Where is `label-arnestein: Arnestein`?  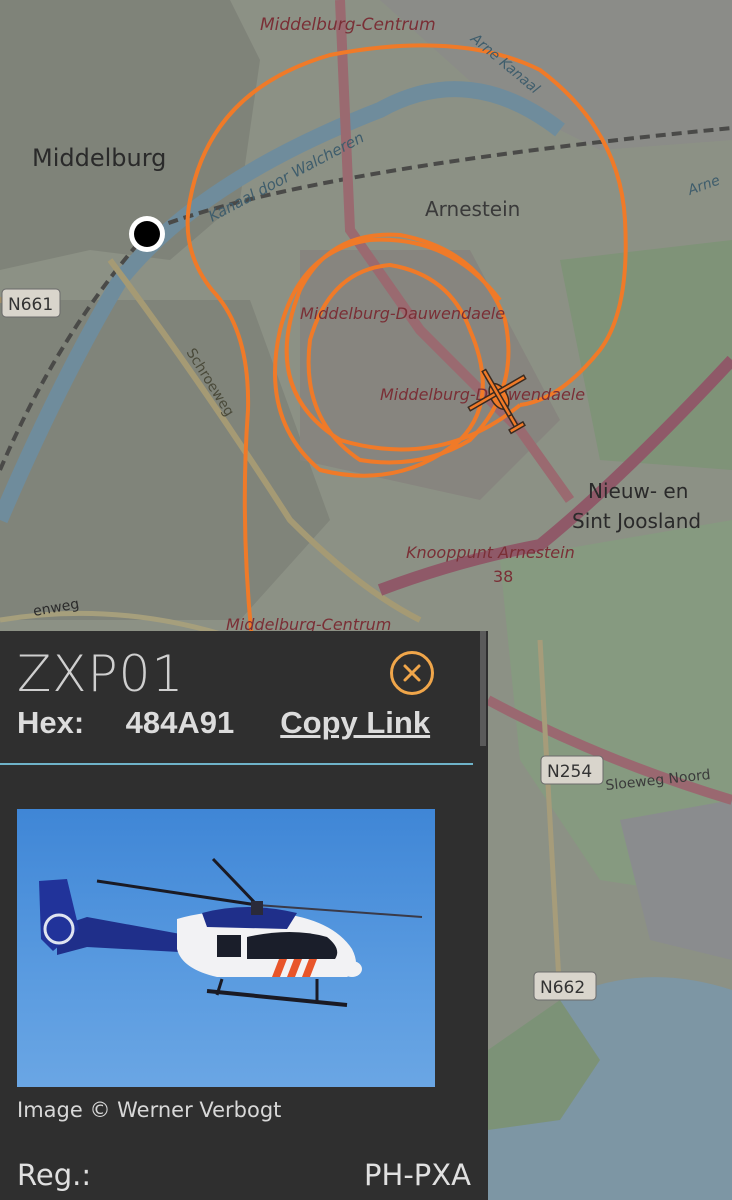 label-arnestein: Arnestein is located at coordinates (472, 209).